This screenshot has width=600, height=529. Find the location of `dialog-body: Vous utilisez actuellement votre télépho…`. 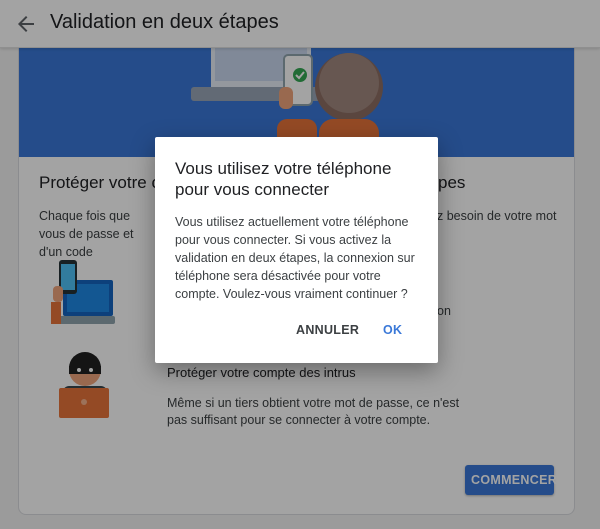

dialog-body: Vous utilisez actuellement votre télépho… is located at coordinates (295, 258).